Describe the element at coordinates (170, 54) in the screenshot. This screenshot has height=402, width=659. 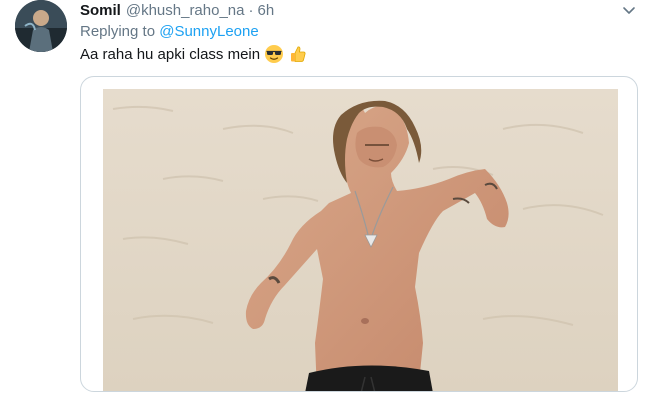
I see `tweet-body: Aa raha hu apki class mein` at that location.